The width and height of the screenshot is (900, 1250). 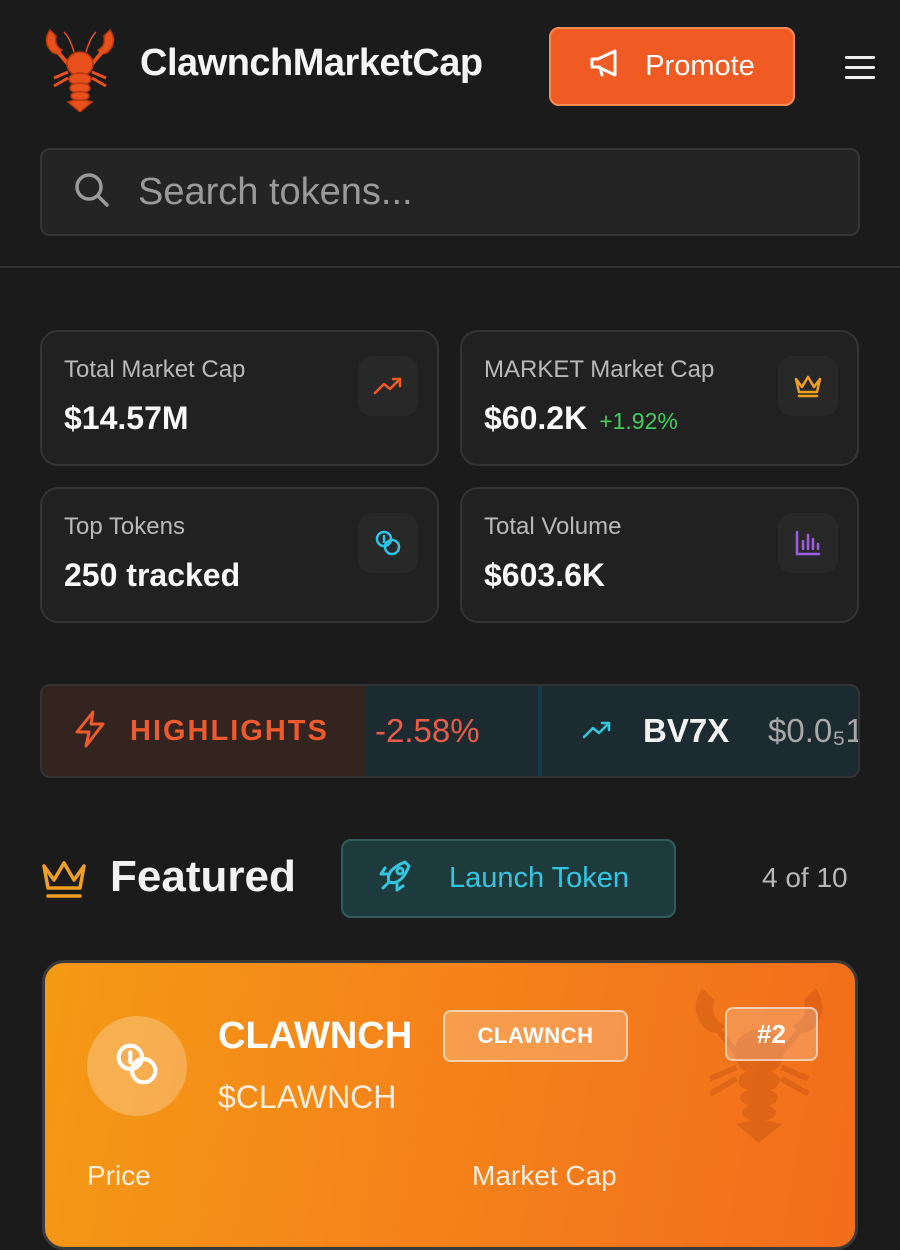 I want to click on stat-value: 250 tracked, so click(x=152, y=575).